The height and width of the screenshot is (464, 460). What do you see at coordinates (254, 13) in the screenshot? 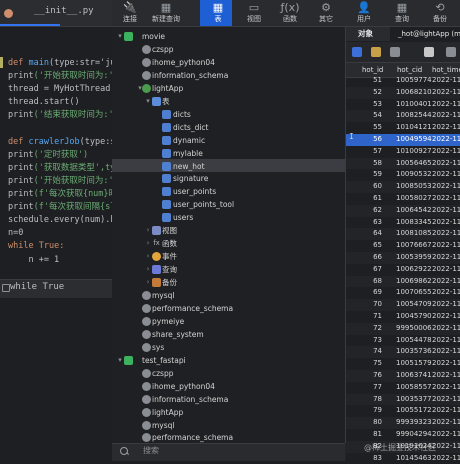
I see `toolbar-button-3: ▭ 视图` at bounding box center [254, 13].